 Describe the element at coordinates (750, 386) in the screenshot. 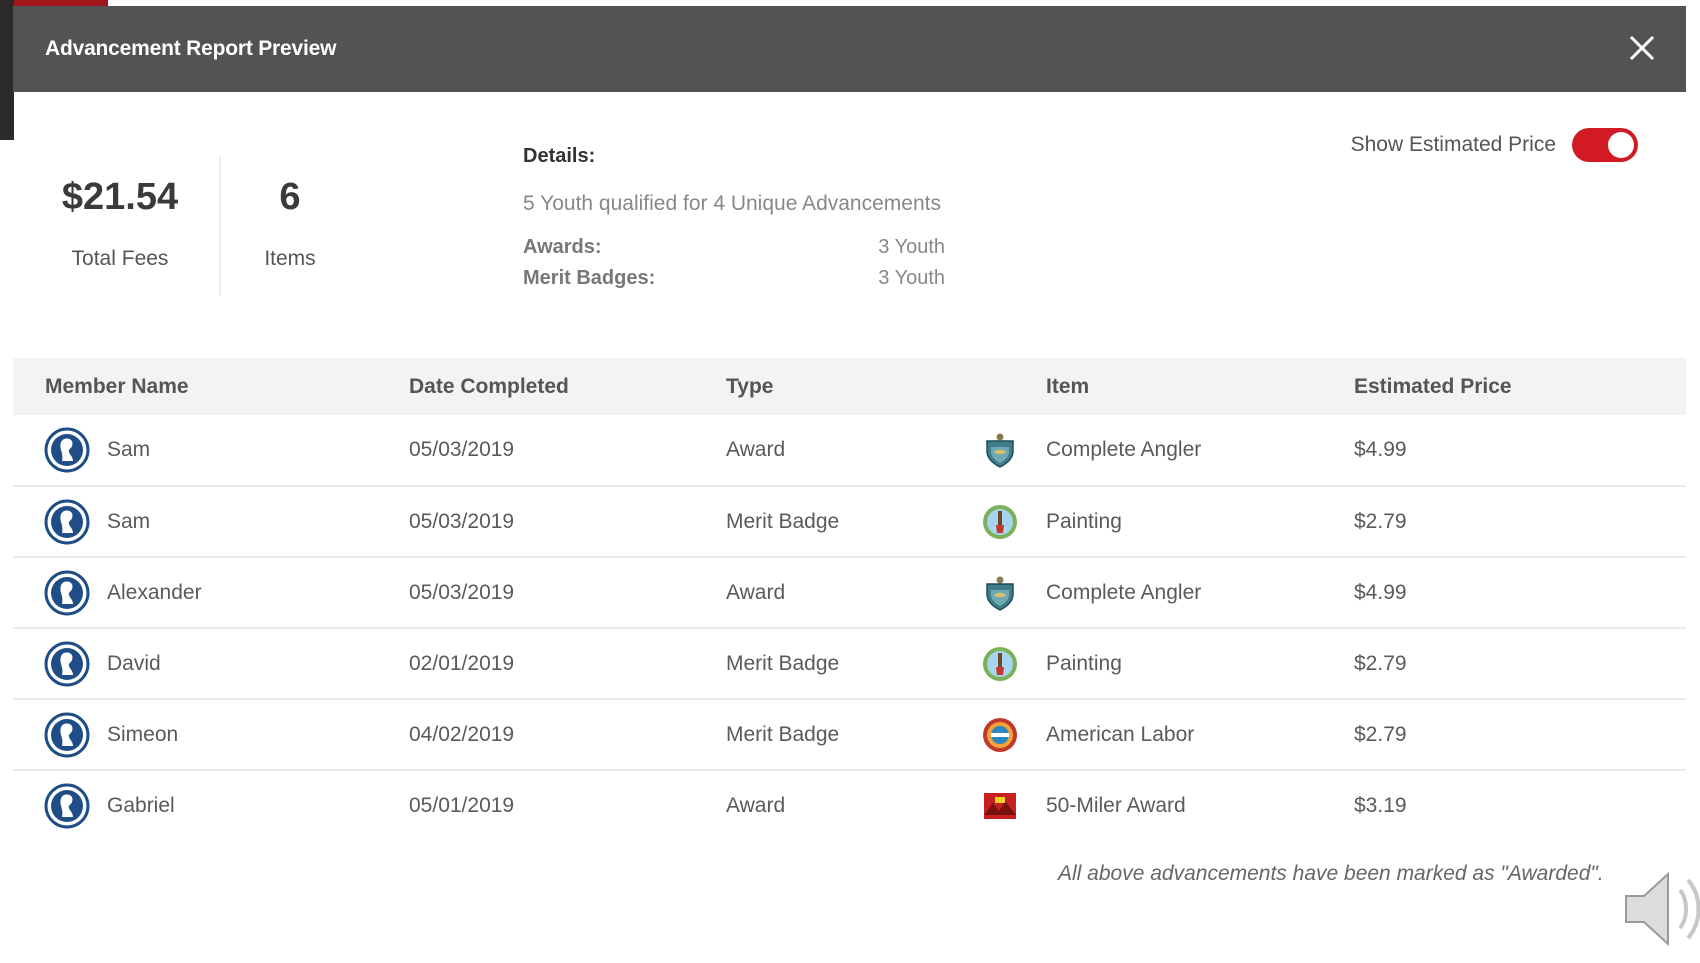

I see `col-header-type: Type` at that location.